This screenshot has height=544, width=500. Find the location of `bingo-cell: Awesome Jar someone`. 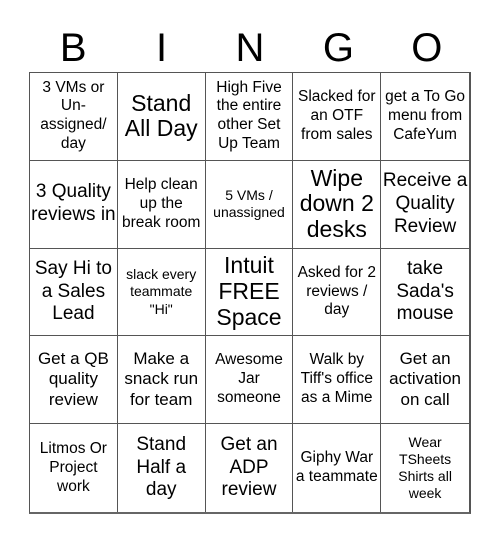

bingo-cell: Awesome Jar someone is located at coordinates (249, 380).